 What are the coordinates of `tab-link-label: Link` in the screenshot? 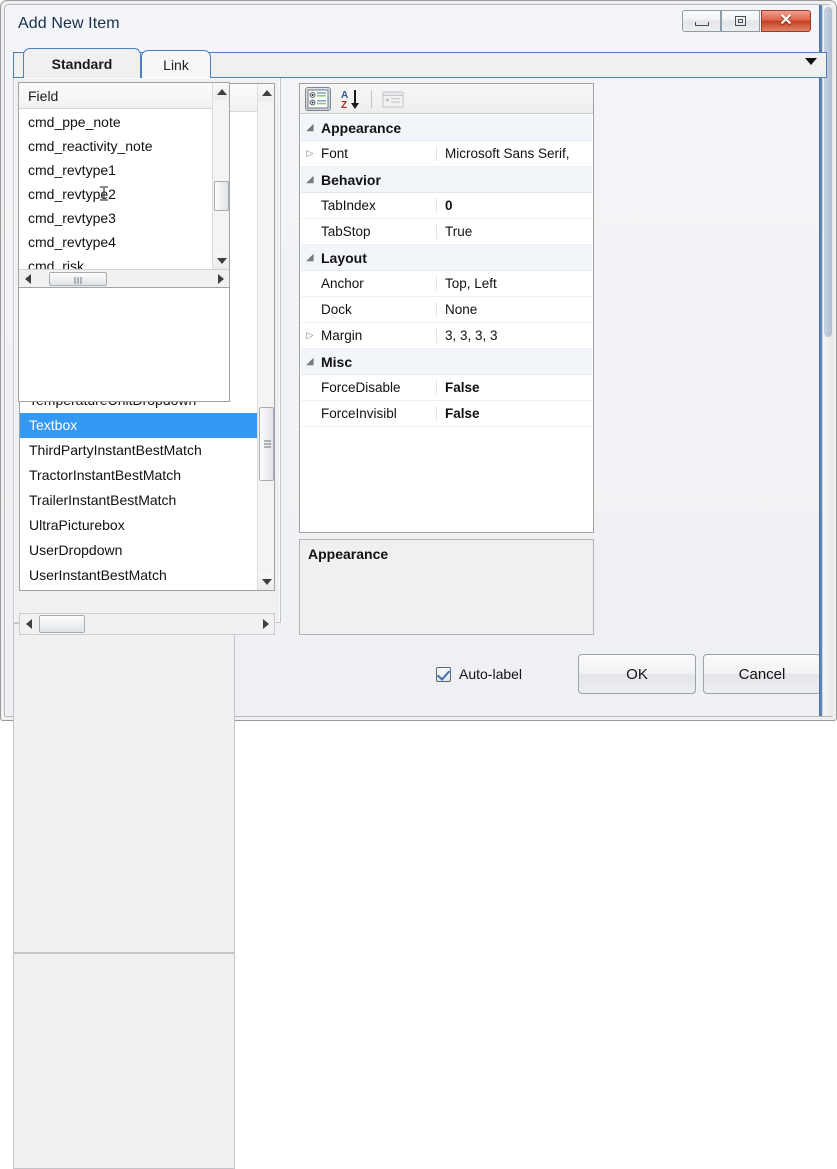 It's located at (176, 64).